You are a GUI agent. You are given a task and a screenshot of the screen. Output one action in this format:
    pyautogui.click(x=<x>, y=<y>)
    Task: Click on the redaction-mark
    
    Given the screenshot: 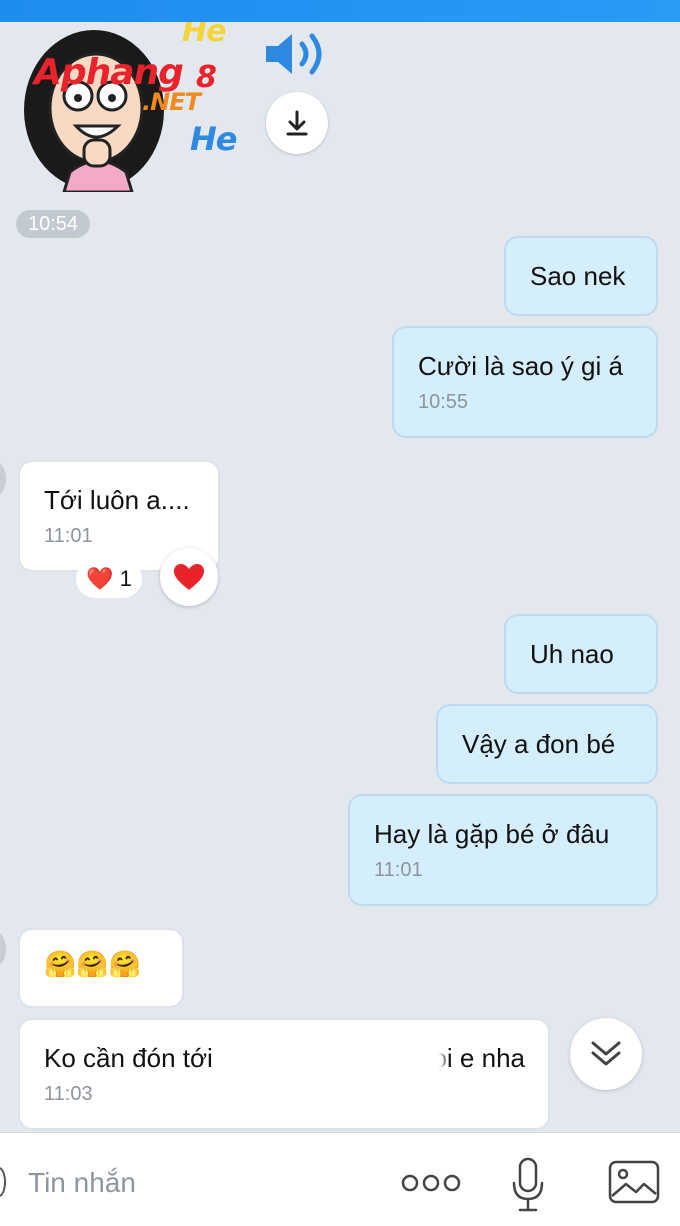 What is the action you would take?
    pyautogui.click(x=345, y=1062)
    